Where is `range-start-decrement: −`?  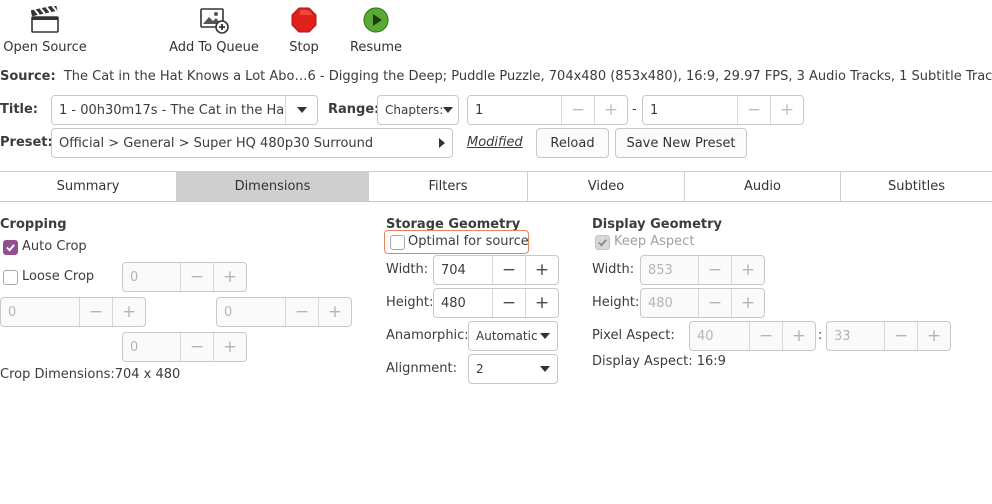 range-start-decrement: − is located at coordinates (577, 110).